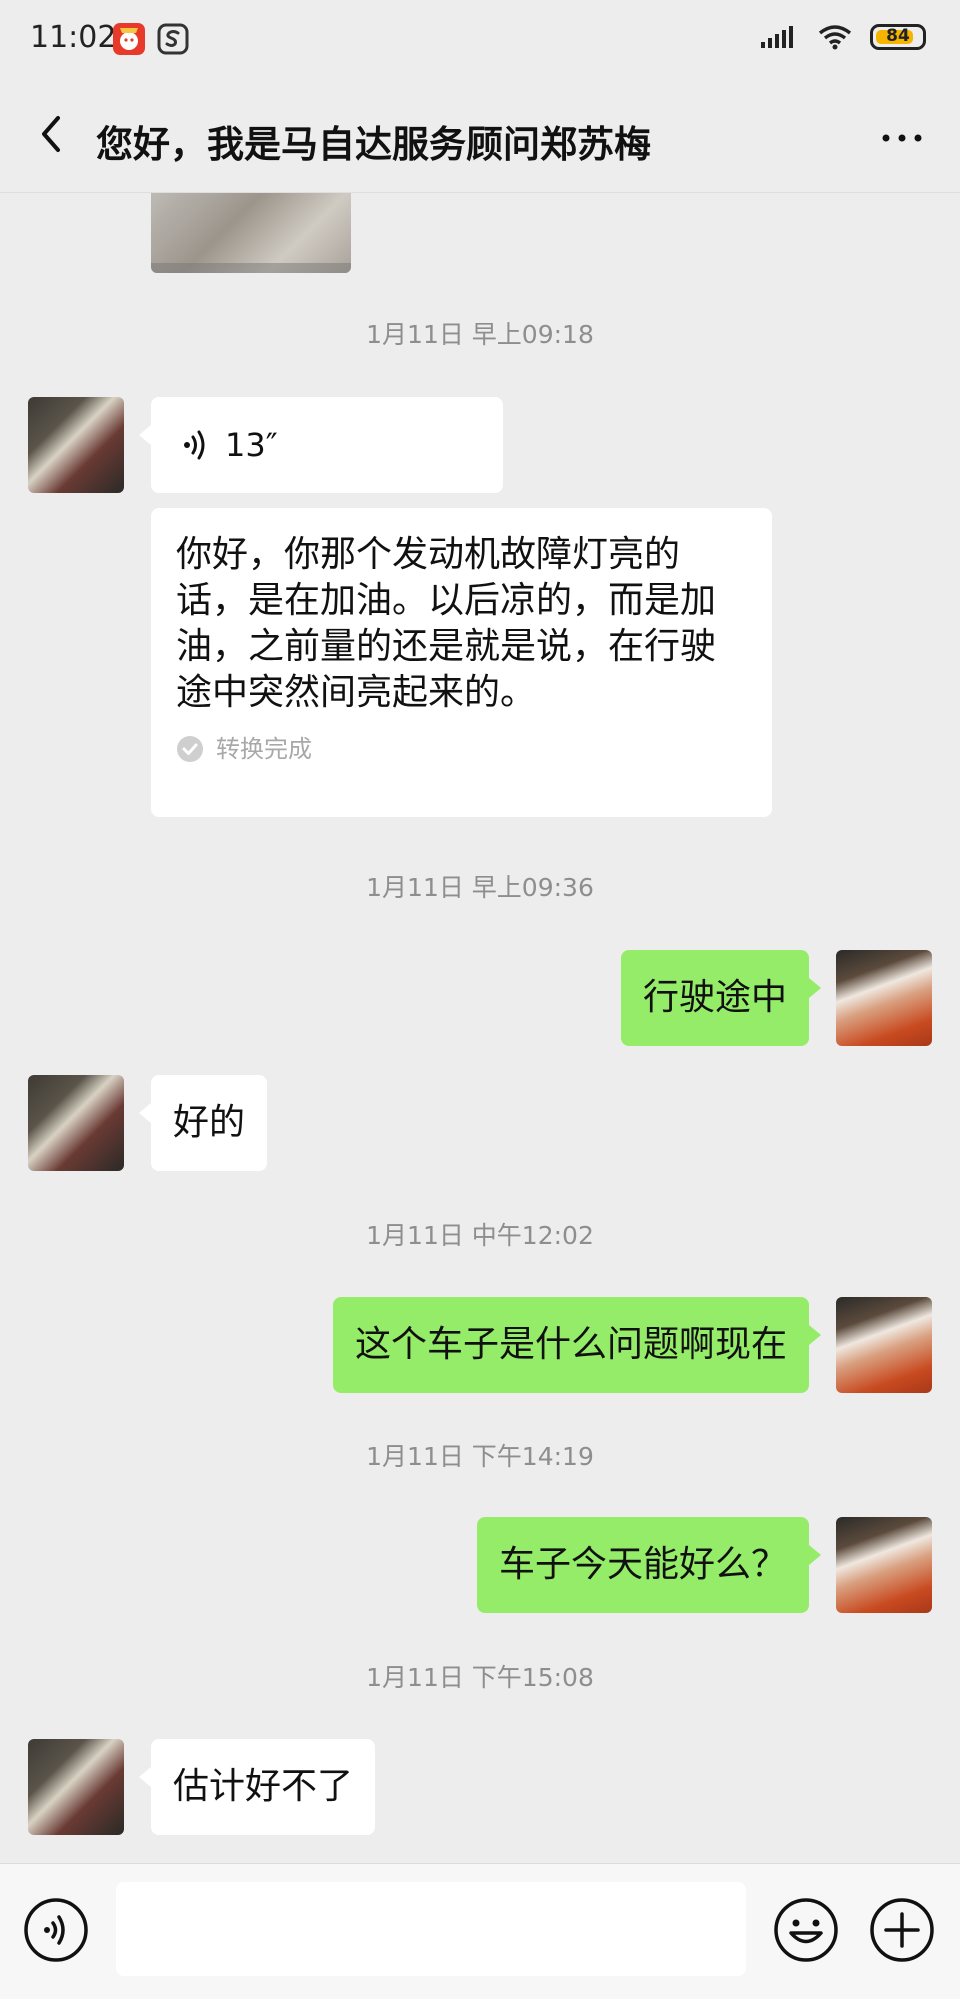 This screenshot has width=960, height=1999. Describe the element at coordinates (194, 445) in the screenshot. I see `voice-wave-icon` at that location.